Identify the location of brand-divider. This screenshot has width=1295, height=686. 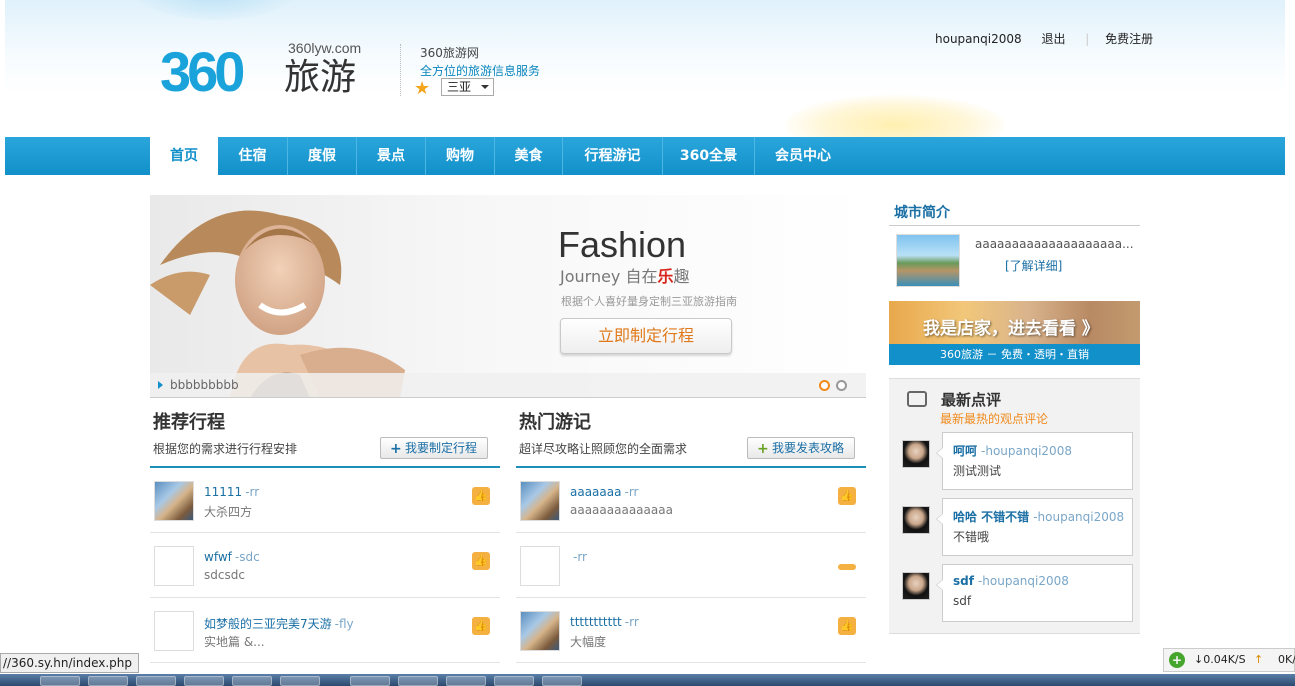
(400, 70).